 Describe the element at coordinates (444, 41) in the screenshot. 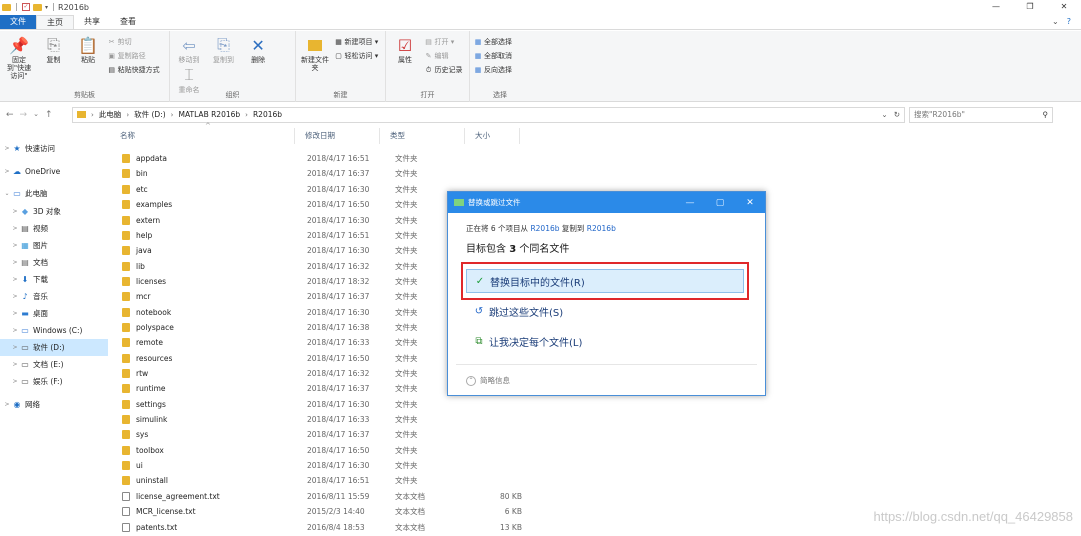

I see `open-button: ▤ 打开 ▾` at that location.